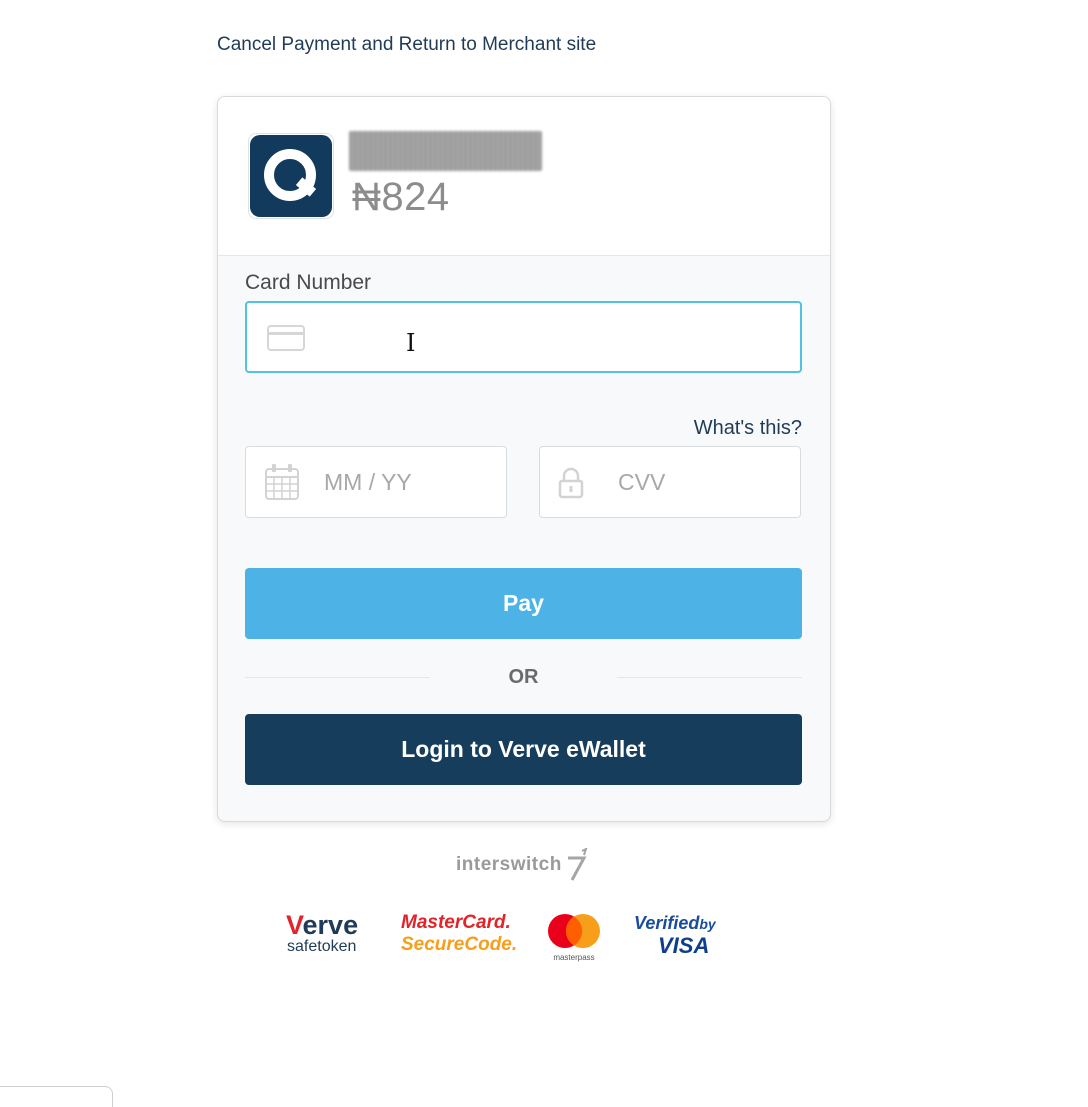  I want to click on payment-amount: ₦824, so click(401, 197).